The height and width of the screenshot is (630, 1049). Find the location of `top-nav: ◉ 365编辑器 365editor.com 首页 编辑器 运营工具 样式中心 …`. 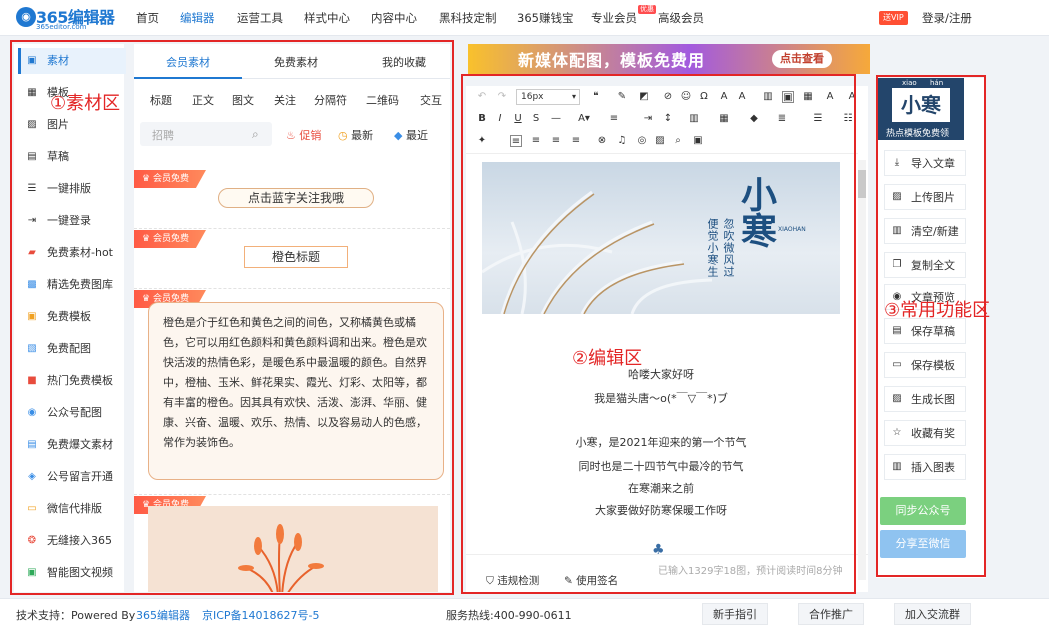

top-nav: ◉ 365编辑器 365editor.com 首页 编辑器 运营工具 样式中心 … is located at coordinates (524, 18).